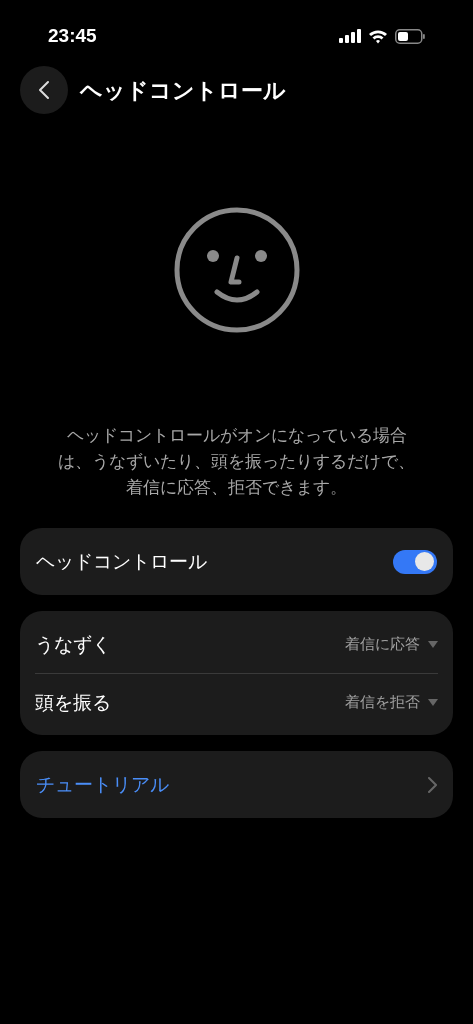 This screenshot has height=1024, width=473. I want to click on smiley-icon, so click(236, 270).